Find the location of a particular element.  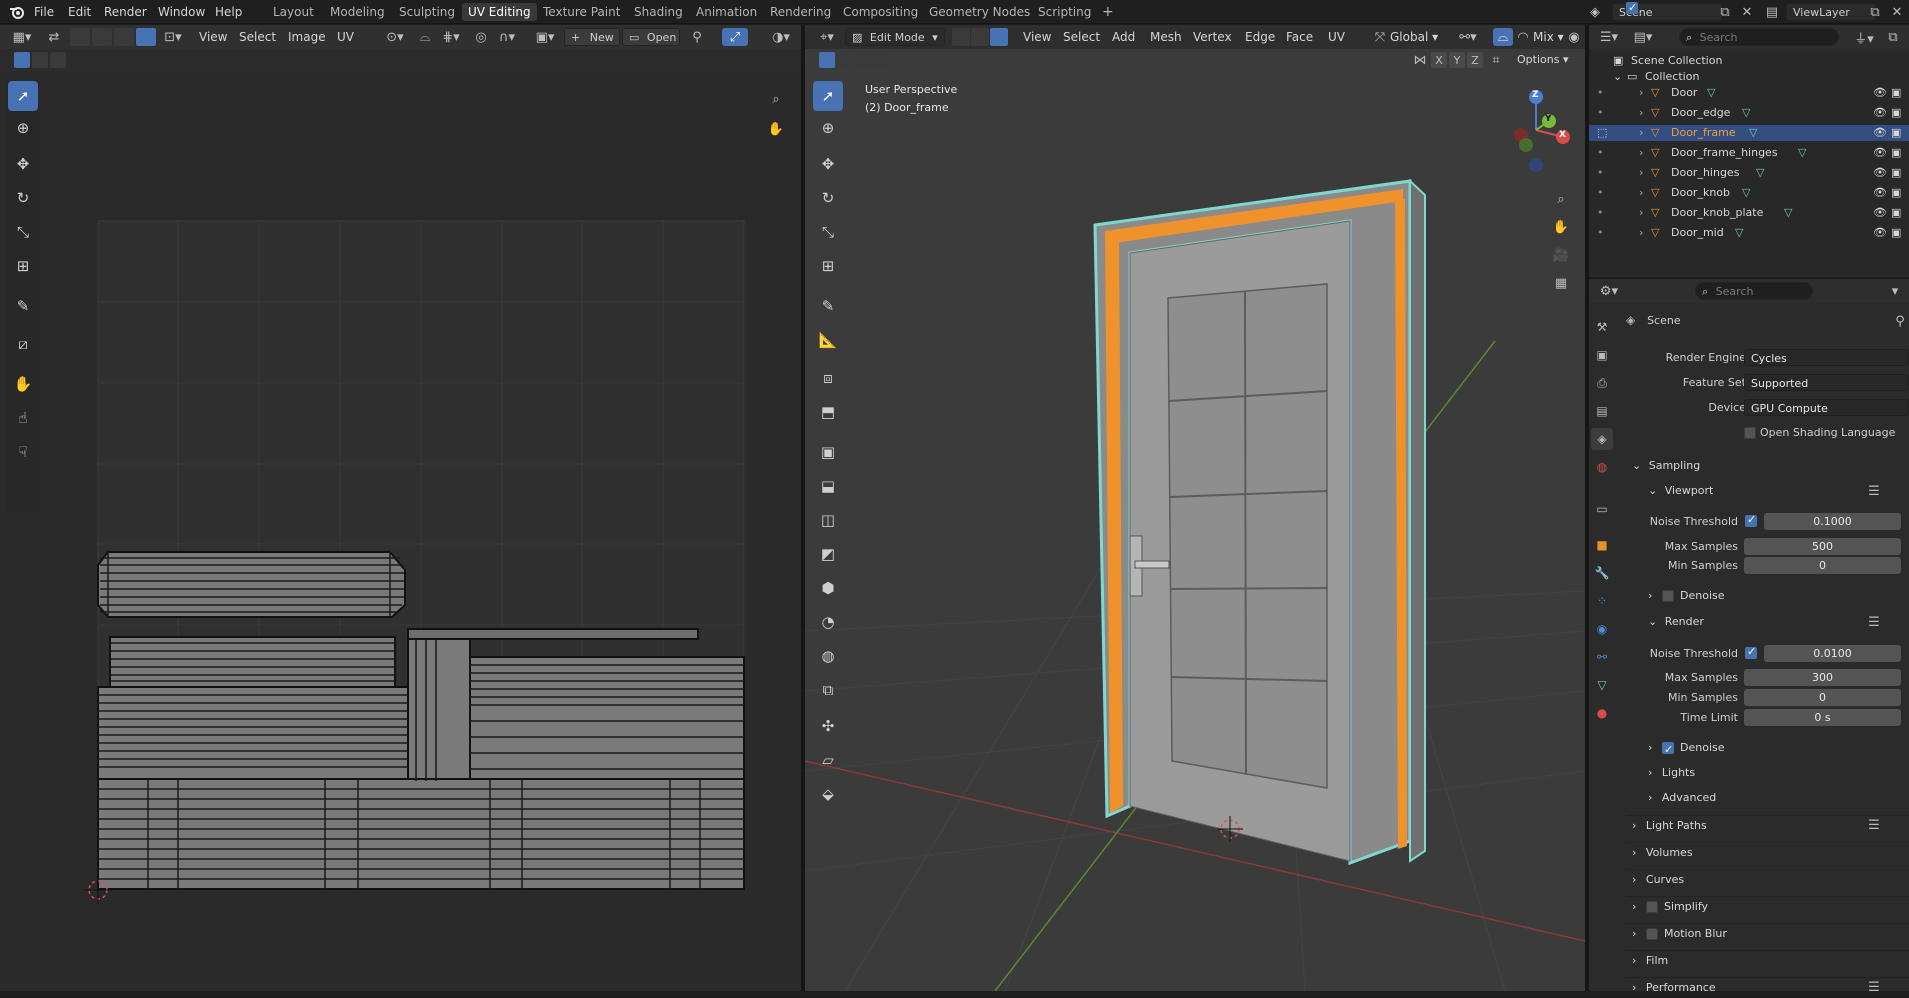

shrink-fatten-tool: ✣ is located at coordinates (828, 726).